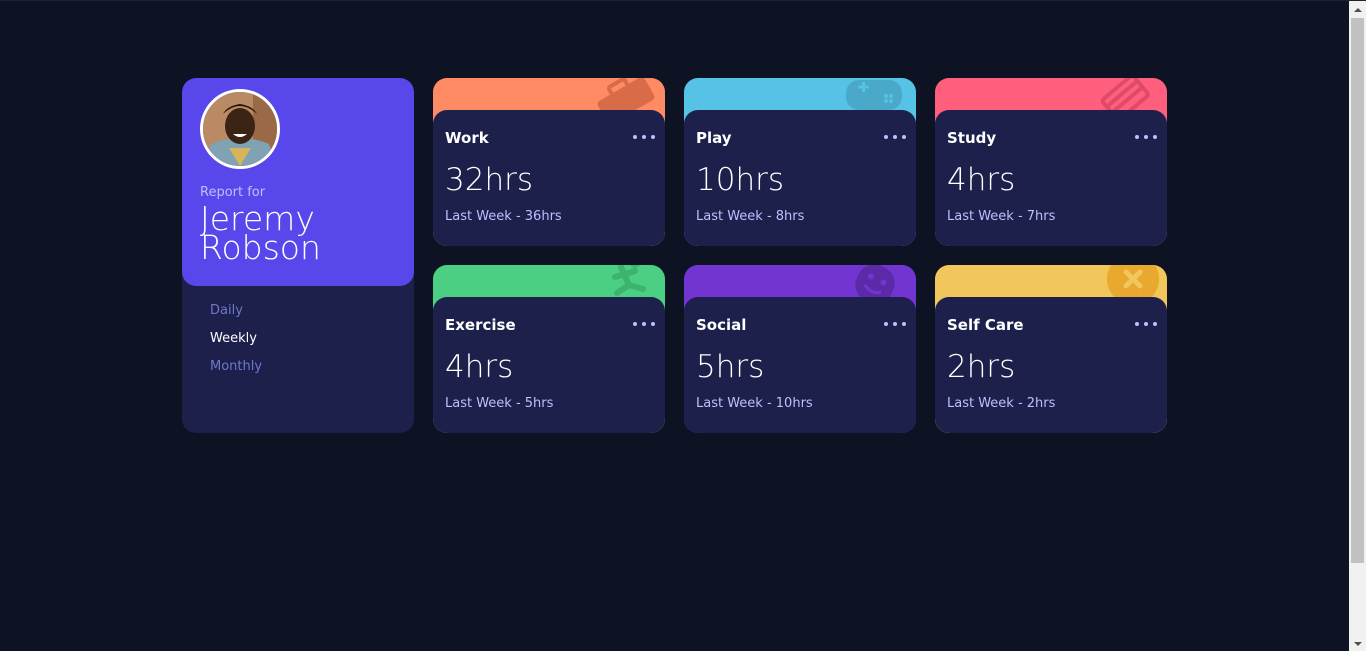 The width and height of the screenshot is (1366, 651). What do you see at coordinates (800, 365) in the screenshot?
I see `card-body: Social 5hrs Last Week - 10hrs` at bounding box center [800, 365].